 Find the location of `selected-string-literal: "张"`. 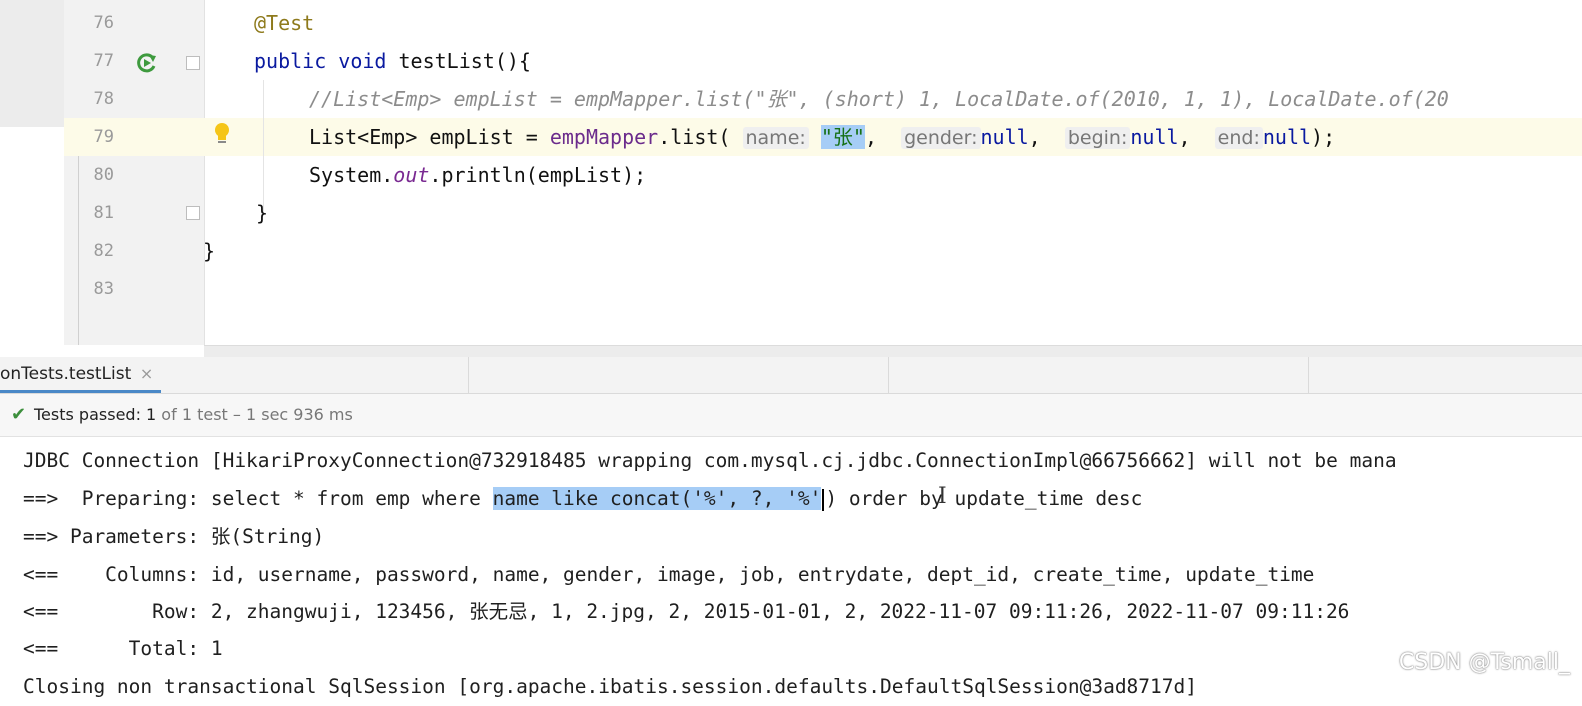

selected-string-literal: "张" is located at coordinates (842, 137).